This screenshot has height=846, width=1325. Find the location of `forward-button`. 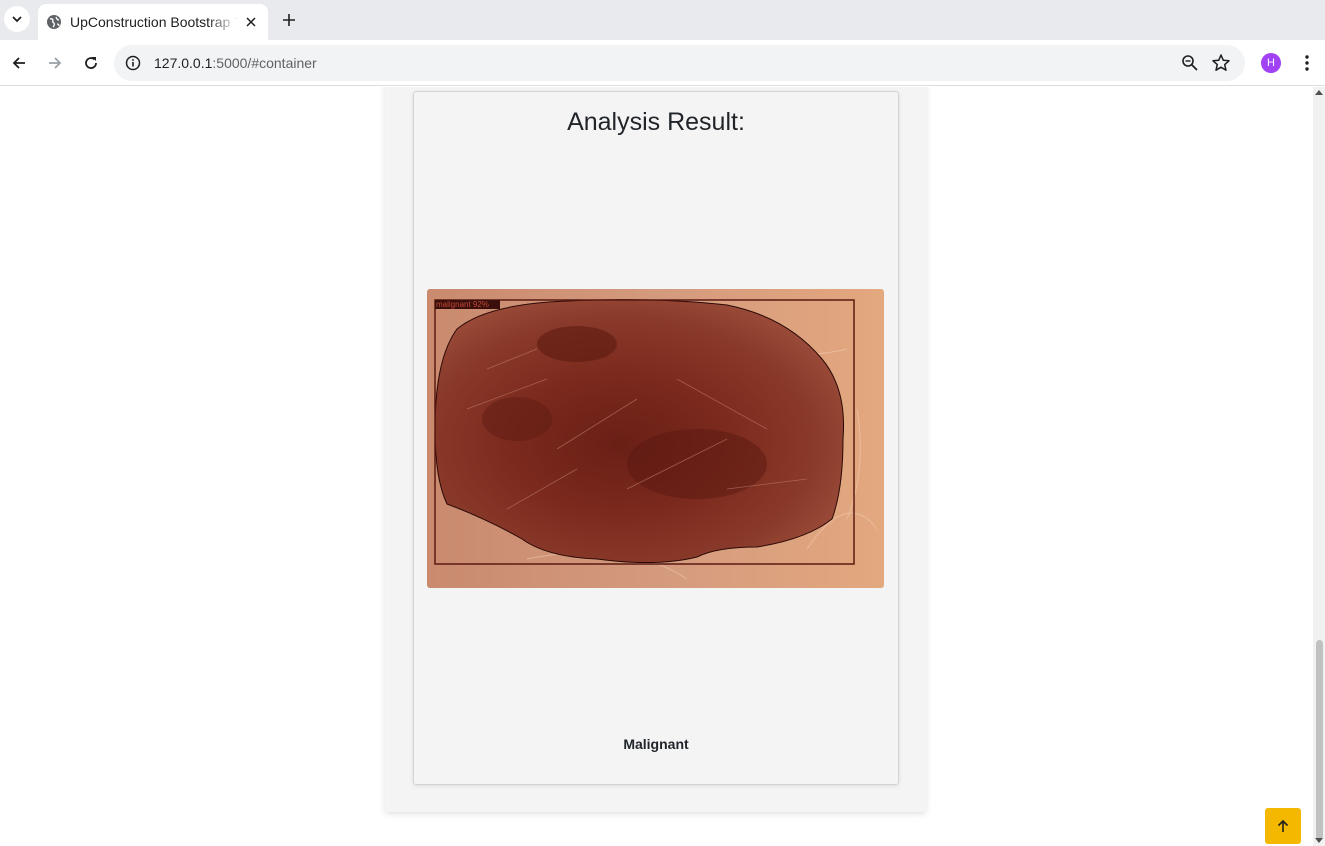

forward-button is located at coordinates (55, 63).